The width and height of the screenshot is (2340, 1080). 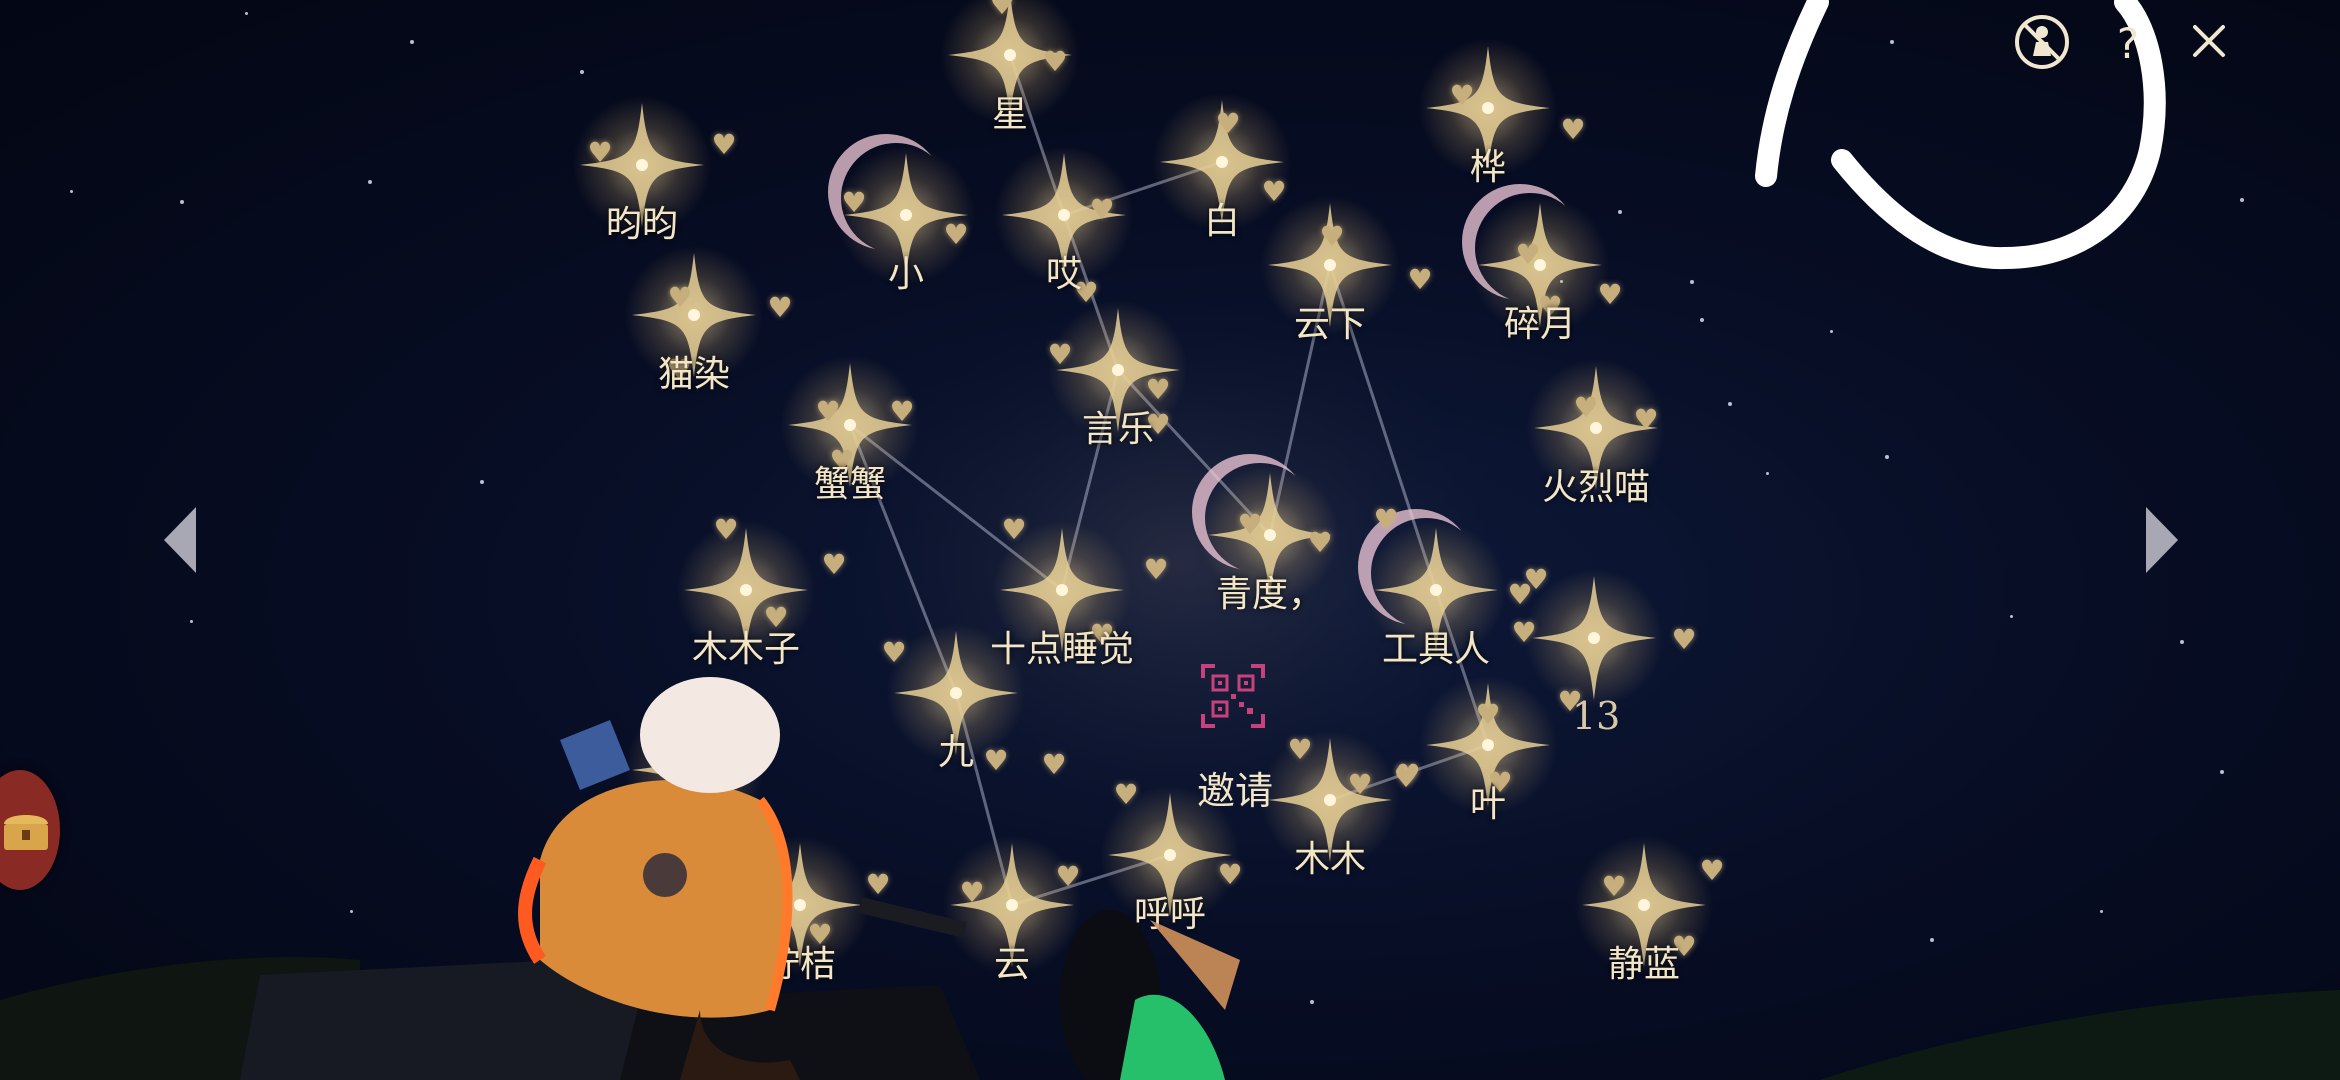 What do you see at coordinates (1643, 964) in the screenshot?
I see `friend-name-label: 静蓝` at bounding box center [1643, 964].